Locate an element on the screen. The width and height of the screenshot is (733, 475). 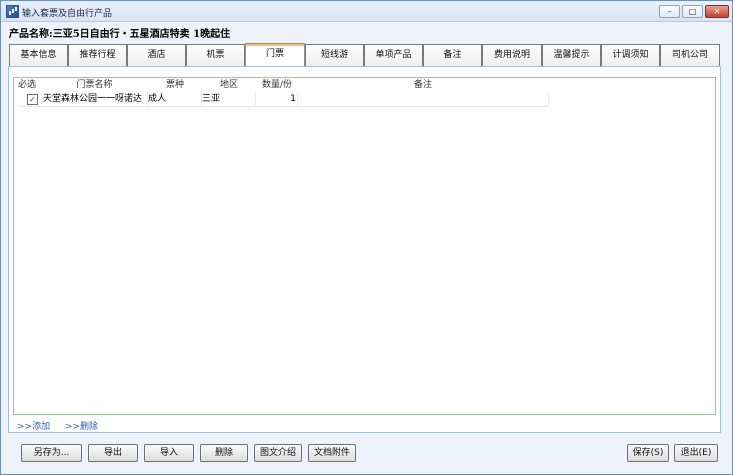
delete-button: 删除 is located at coordinates (224, 453).